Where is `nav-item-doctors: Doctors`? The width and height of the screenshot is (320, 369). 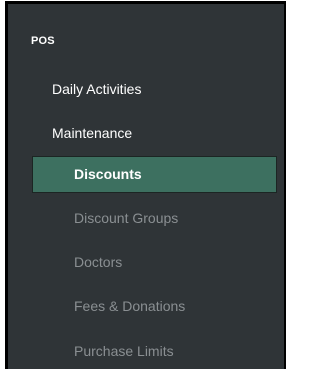 nav-item-doctors: Doctors is located at coordinates (154, 262).